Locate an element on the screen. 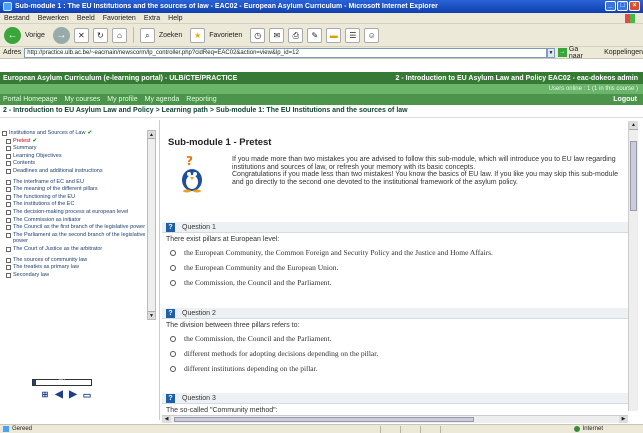  tree-item: The sources of community law is located at coordinates (74, 260).